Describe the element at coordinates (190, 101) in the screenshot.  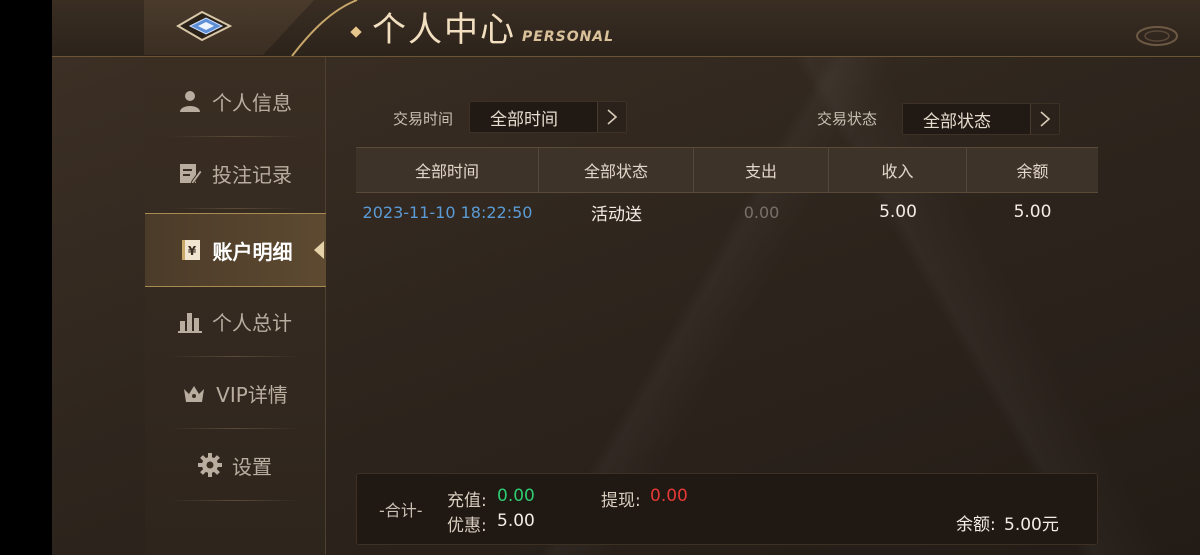
I see `person-icon` at that location.